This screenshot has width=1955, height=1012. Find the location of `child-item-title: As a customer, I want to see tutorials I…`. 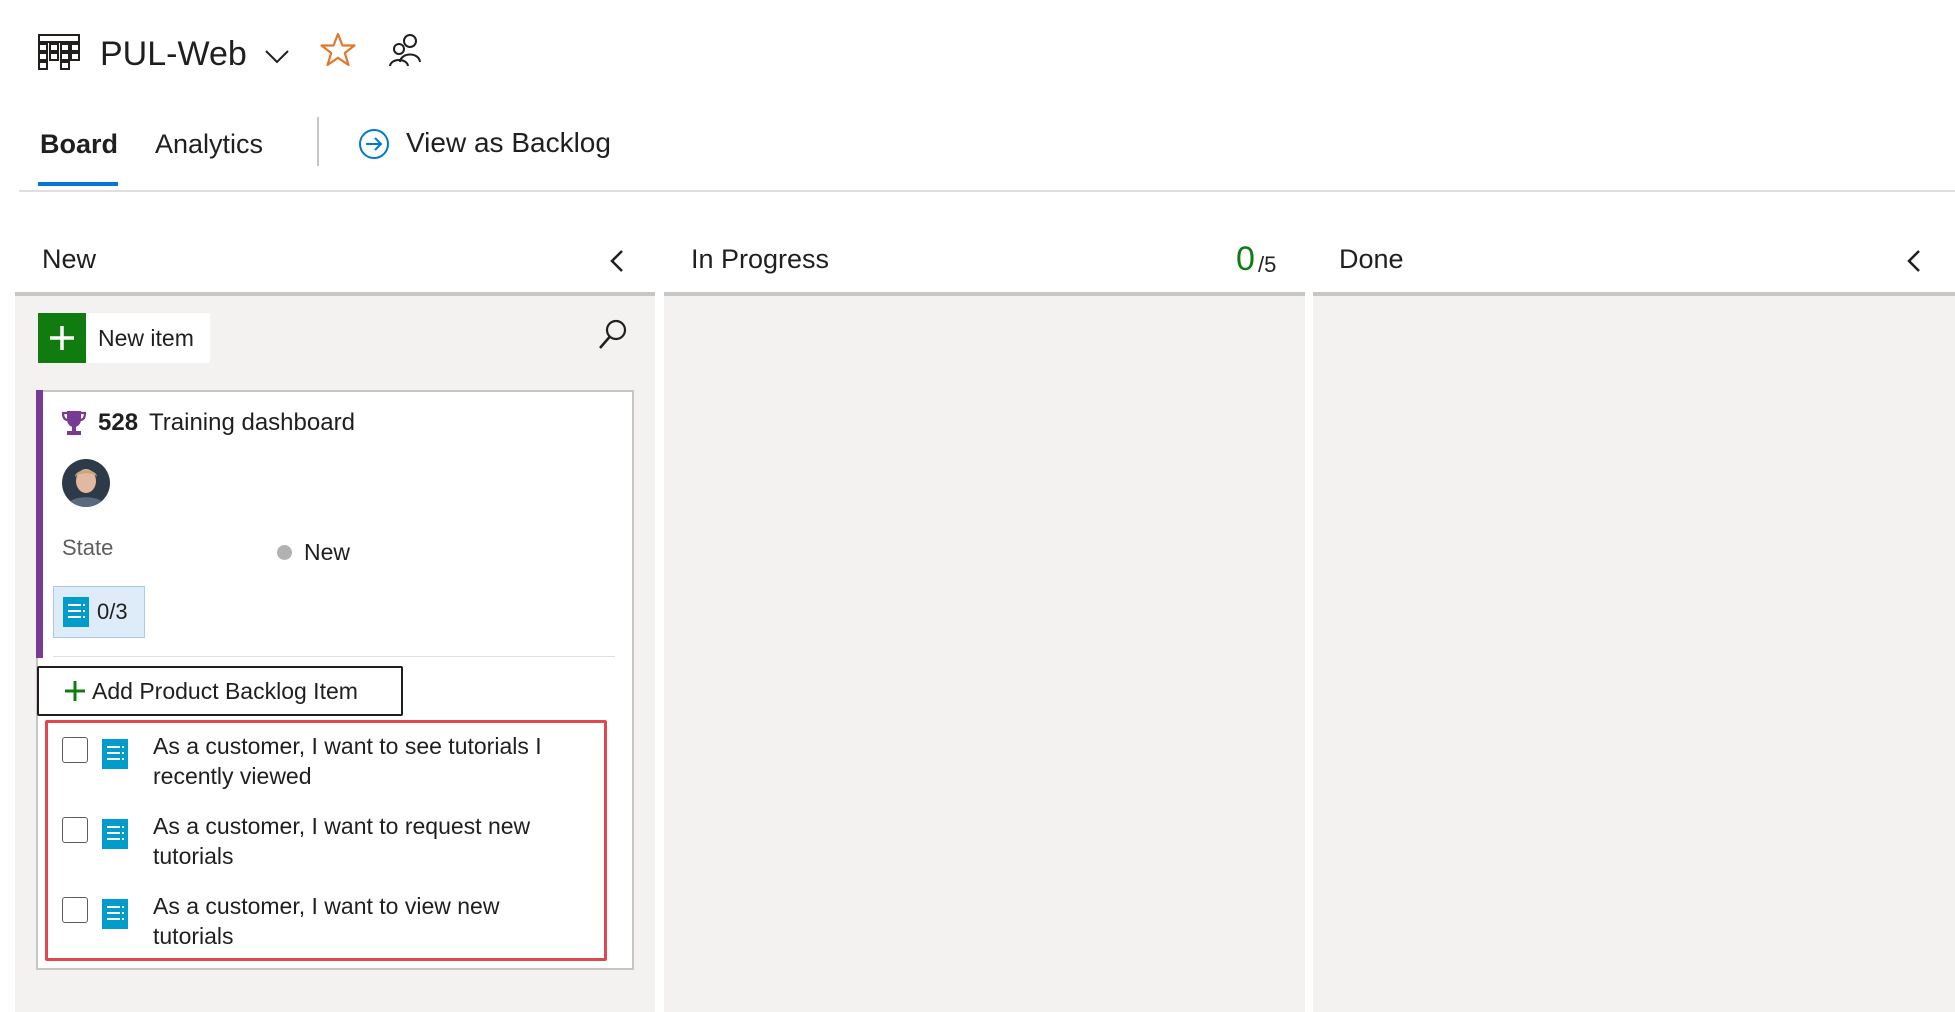

child-item-title: As a customer, I want to see tutorials I… is located at coordinates (363, 761).